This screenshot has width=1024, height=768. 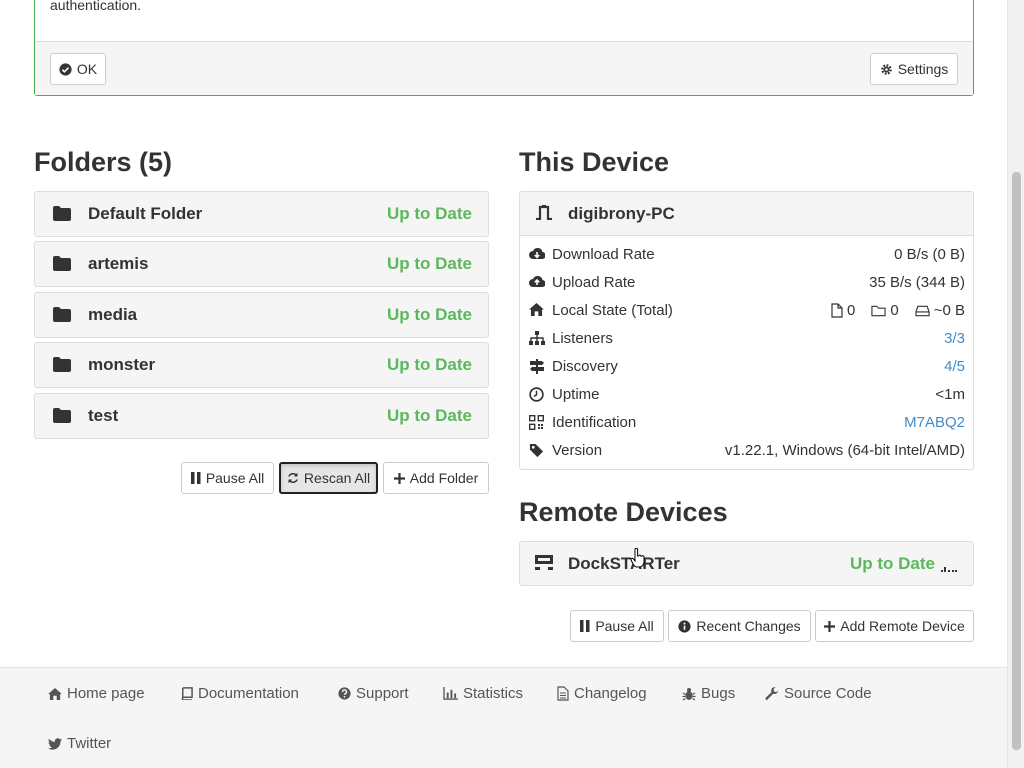 What do you see at coordinates (544, 562) in the screenshot?
I see `server-icon` at bounding box center [544, 562].